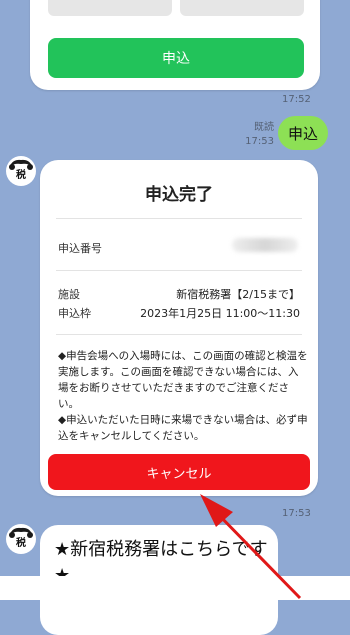 The image size is (350, 635). What do you see at coordinates (259, 134) in the screenshot?
I see `read-receipt: 既読 17:53` at bounding box center [259, 134].